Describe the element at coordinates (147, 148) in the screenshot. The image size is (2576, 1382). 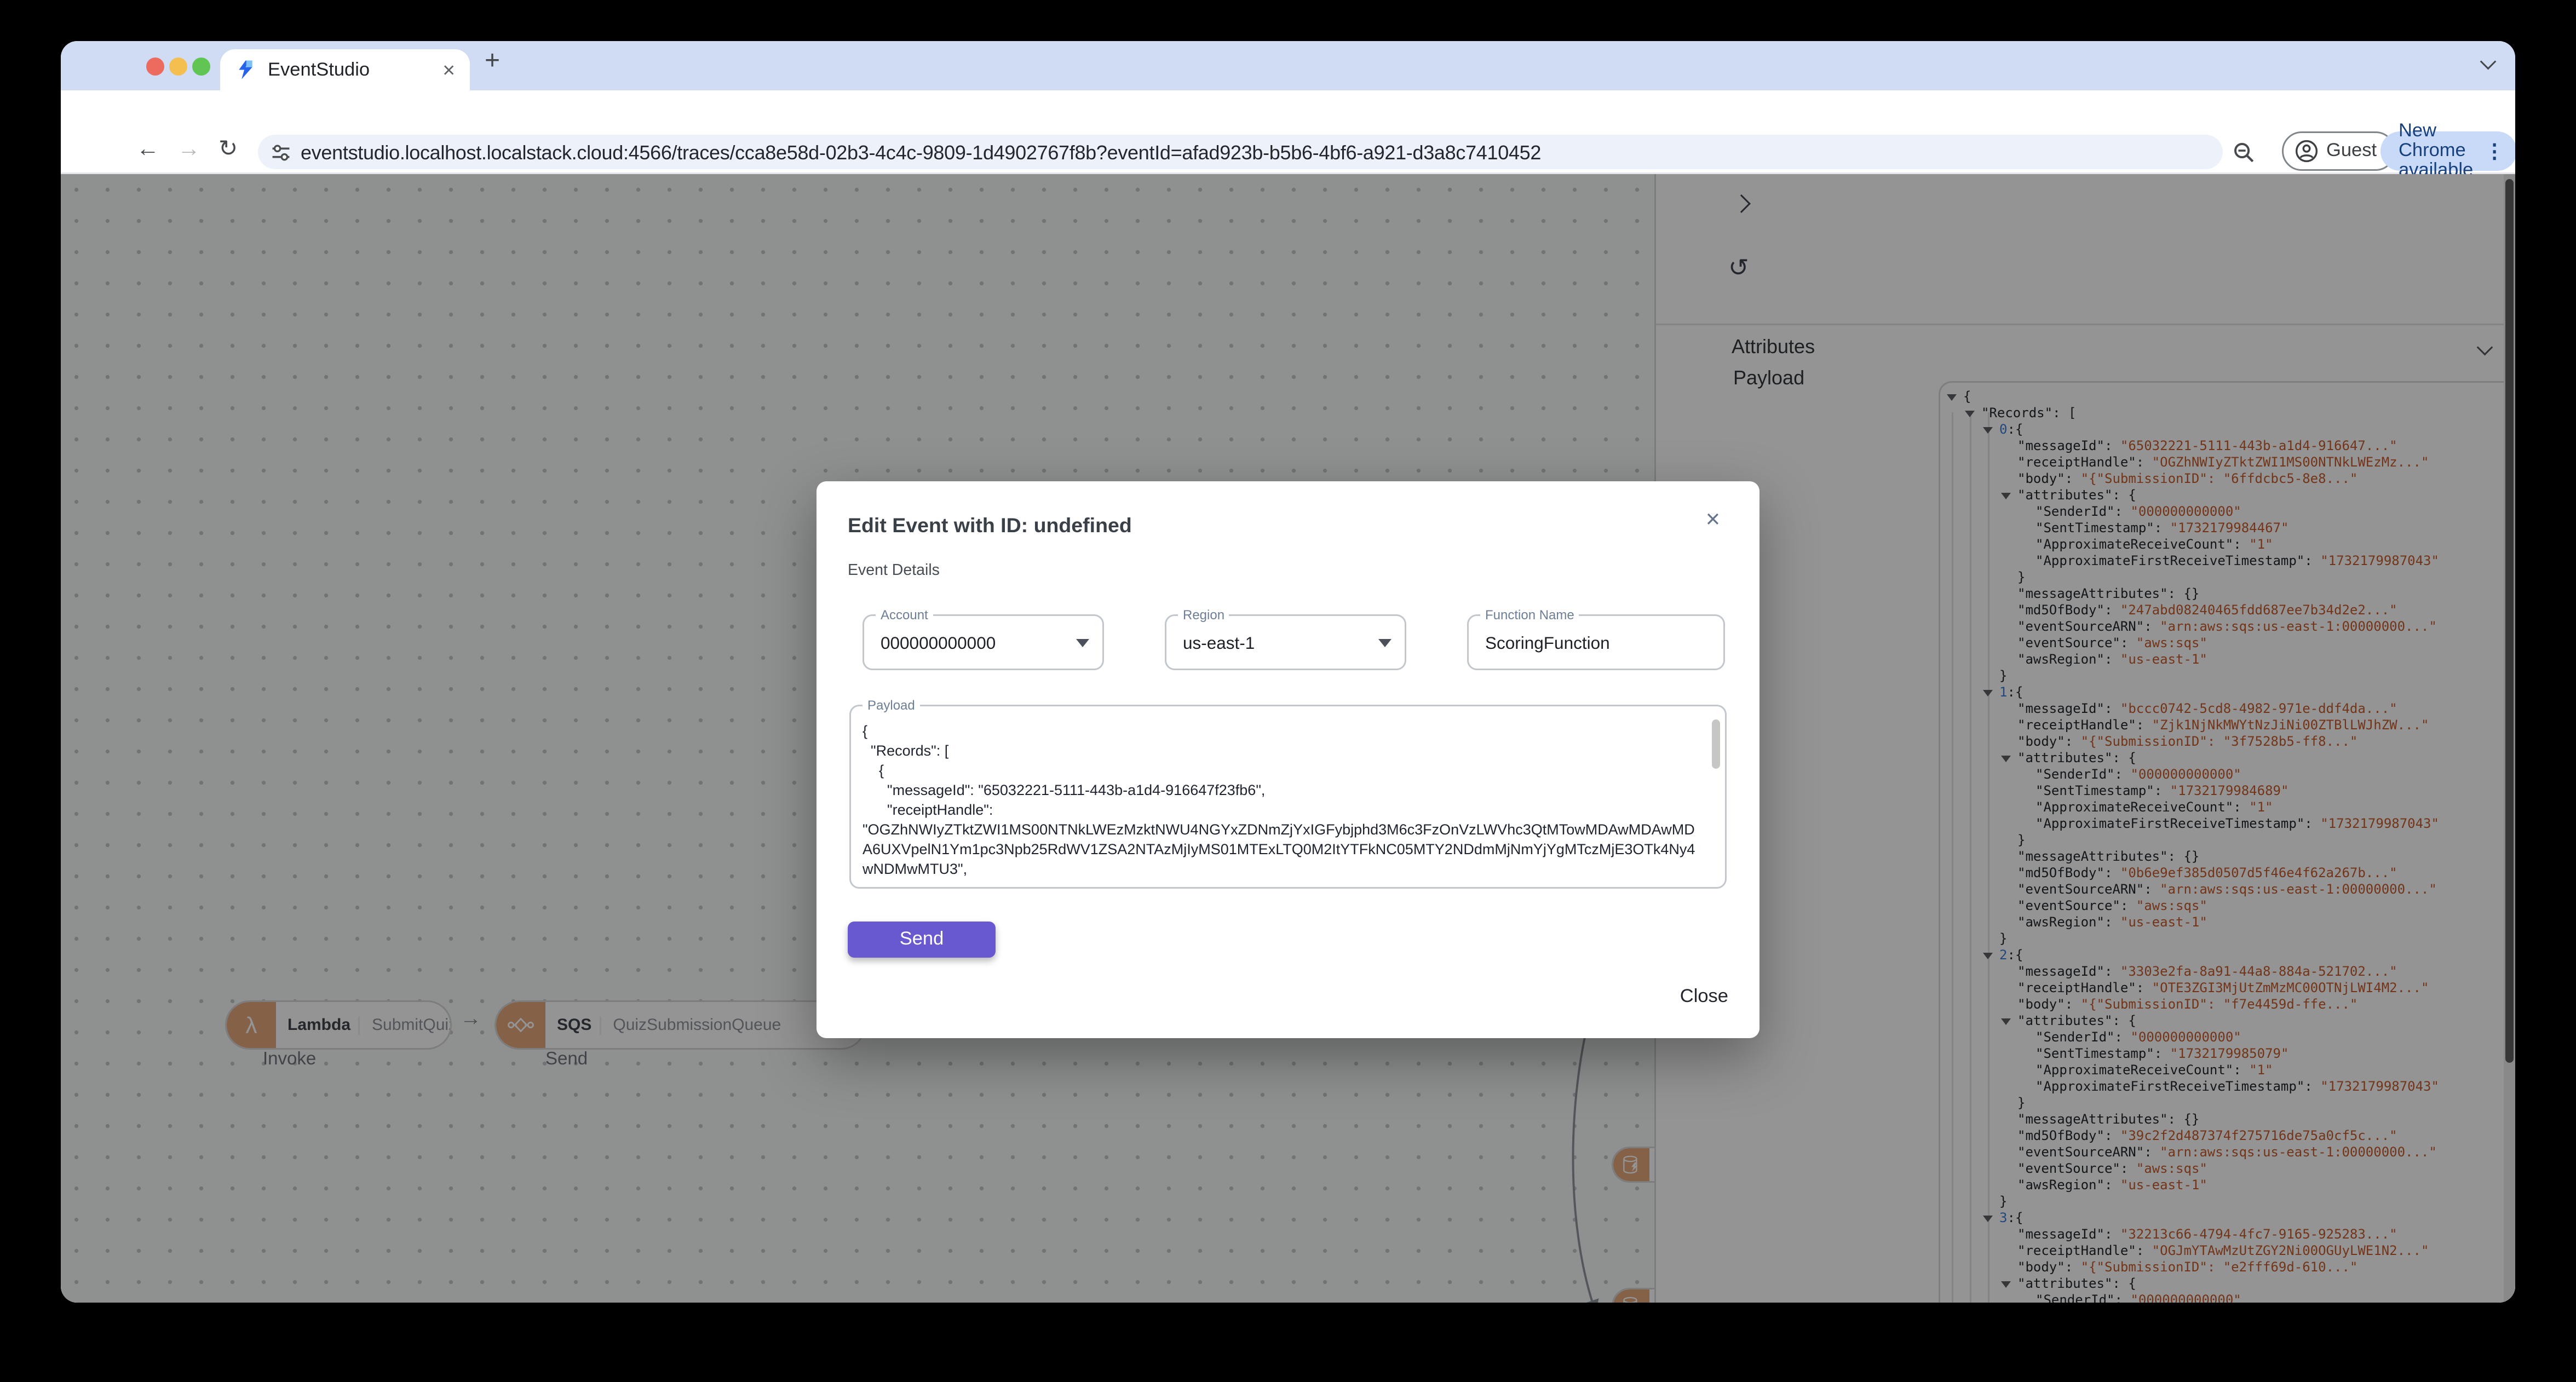
I see `back-icon: ←` at that location.